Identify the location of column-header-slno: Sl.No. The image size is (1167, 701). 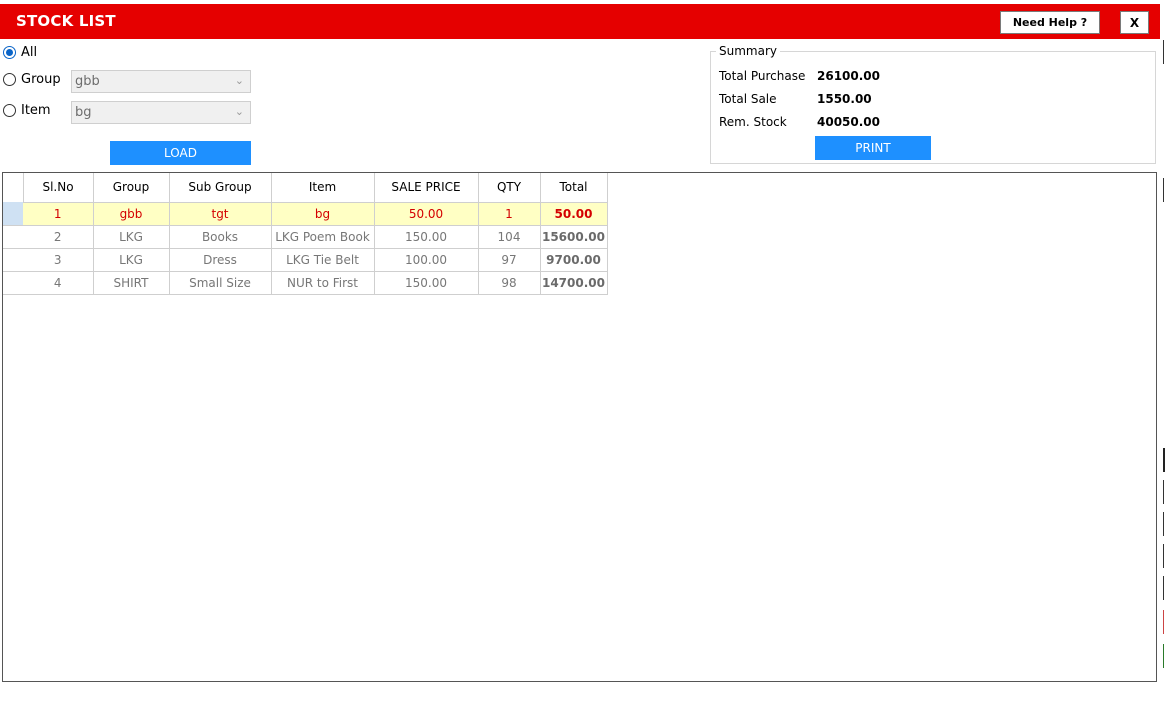
(58, 188).